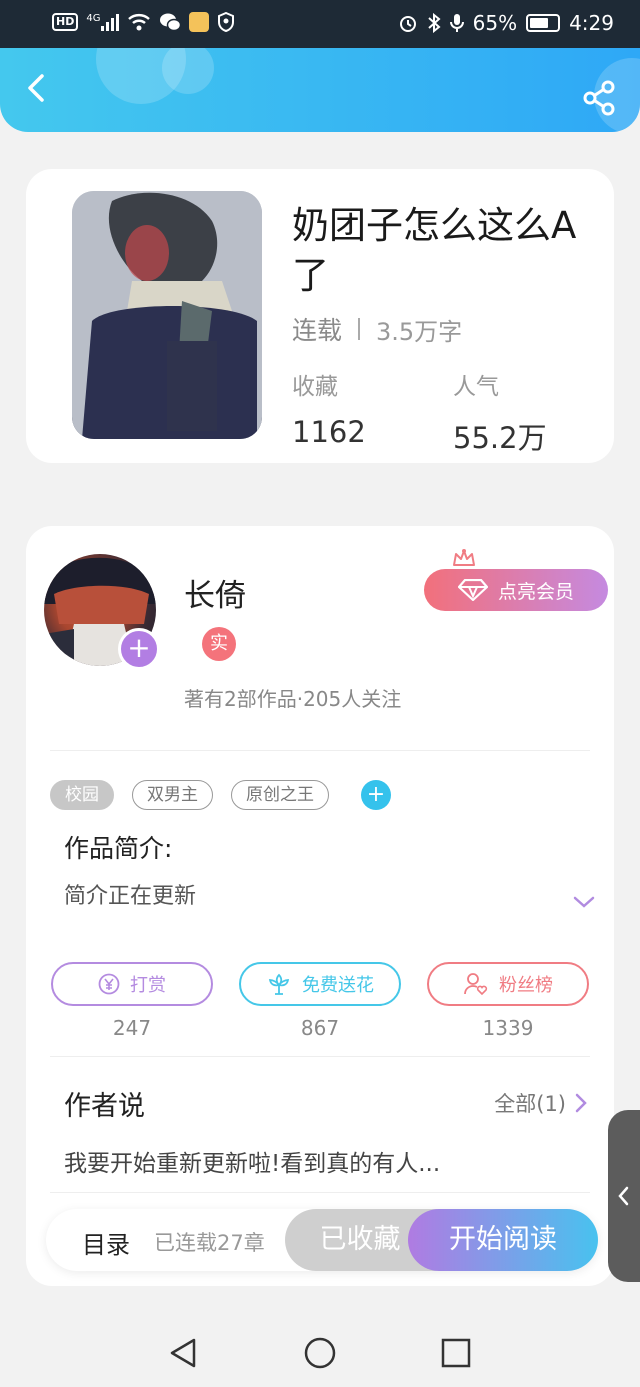  I want to click on all-label: 全部(1), so click(530, 1104).